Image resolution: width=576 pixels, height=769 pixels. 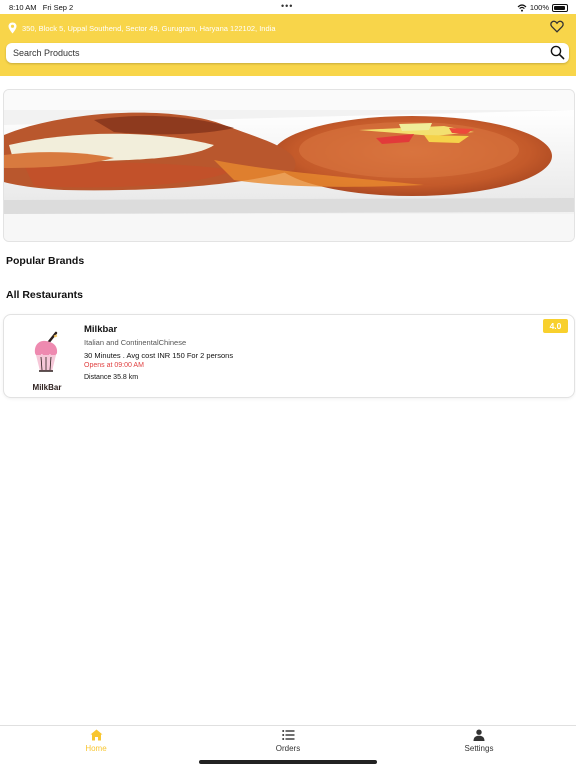 I want to click on status-bar: 8:10 AM Fri Sep 2 ••• 100%, so click(x=288, y=7).